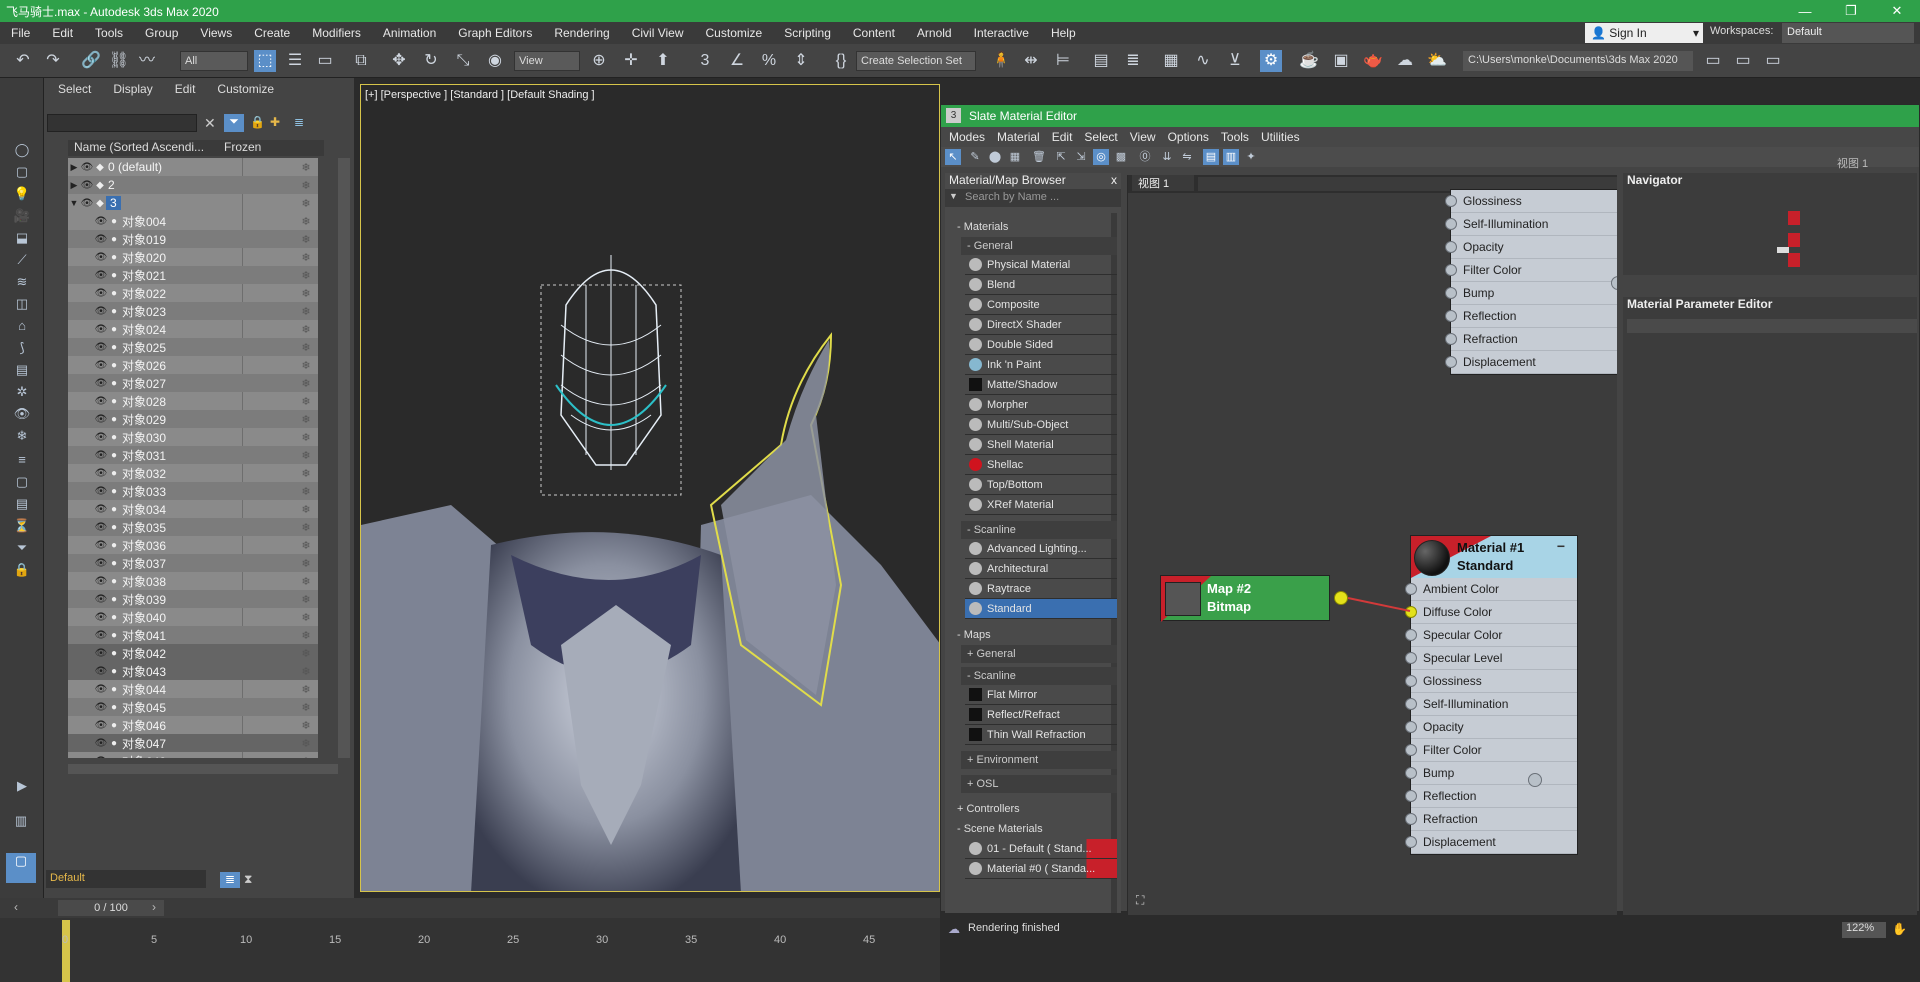 This screenshot has height=982, width=1920. Describe the element at coordinates (581, 33) in the screenshot. I see `menu-rendering: Rendering` at that location.